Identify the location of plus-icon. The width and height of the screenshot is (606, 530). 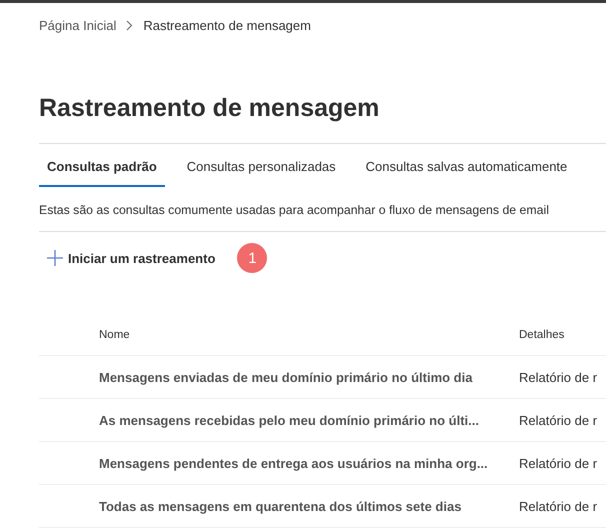
(55, 258).